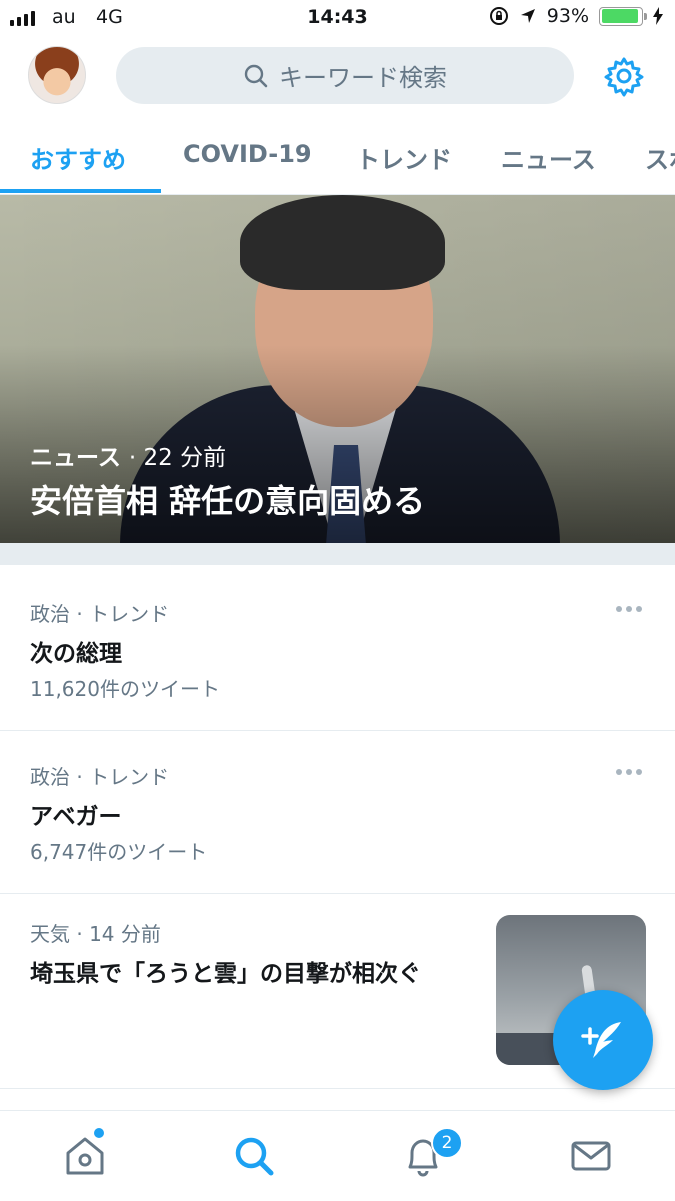 Image resolution: width=675 pixels, height=1201 pixels. I want to click on tab-trends: トレンド, so click(404, 157).